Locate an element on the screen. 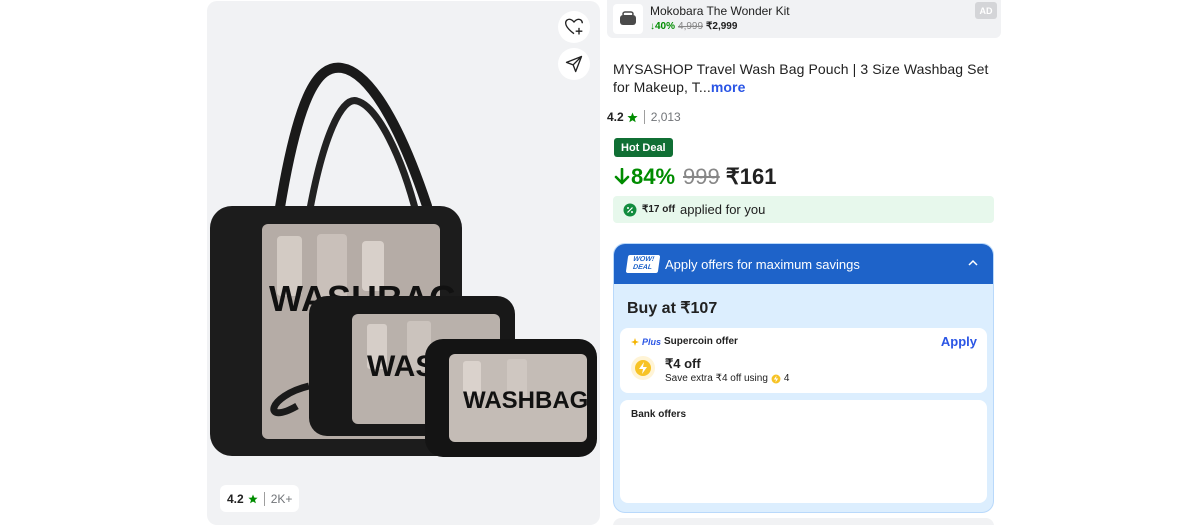  ad-title: Mokobara The Wonder Kit is located at coordinates (720, 11).